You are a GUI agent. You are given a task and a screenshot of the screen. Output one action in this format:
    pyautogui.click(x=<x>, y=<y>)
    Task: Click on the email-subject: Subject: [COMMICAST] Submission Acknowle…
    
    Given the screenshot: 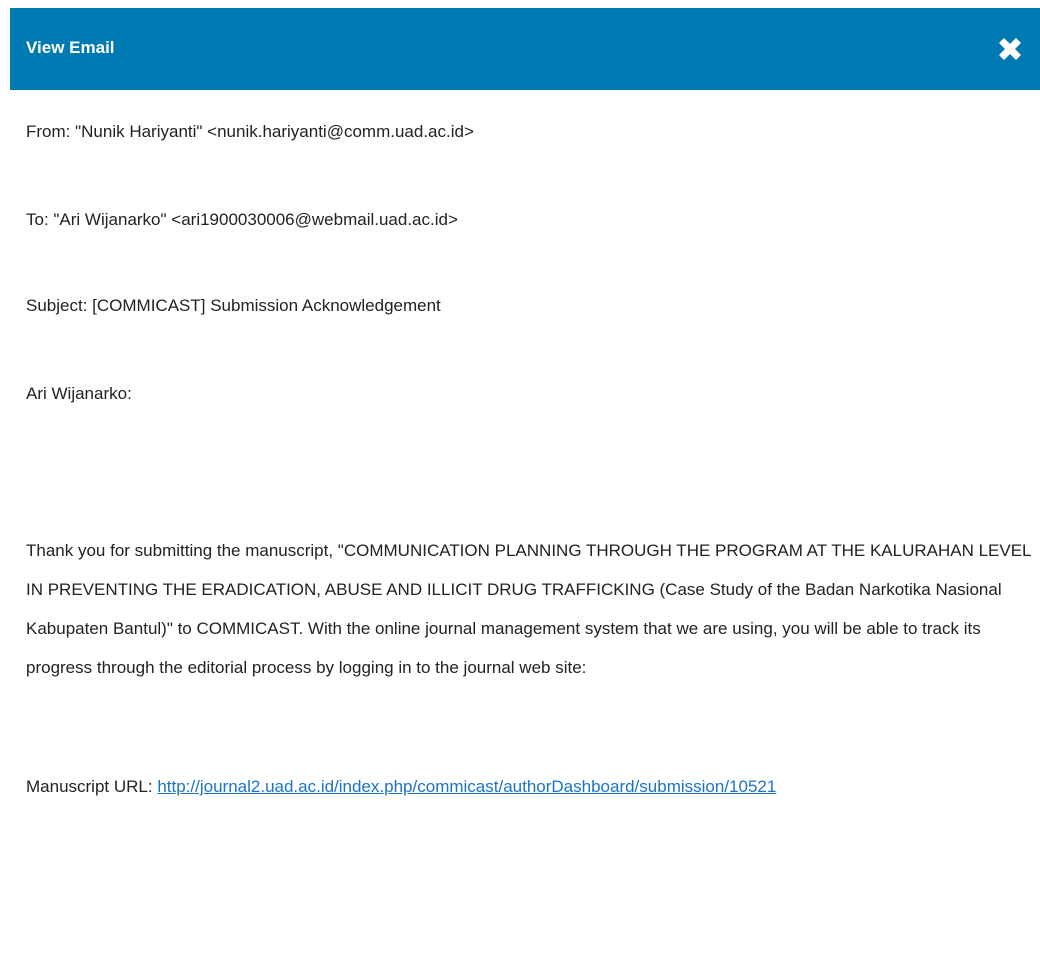 What is the action you would take?
    pyautogui.click(x=233, y=305)
    